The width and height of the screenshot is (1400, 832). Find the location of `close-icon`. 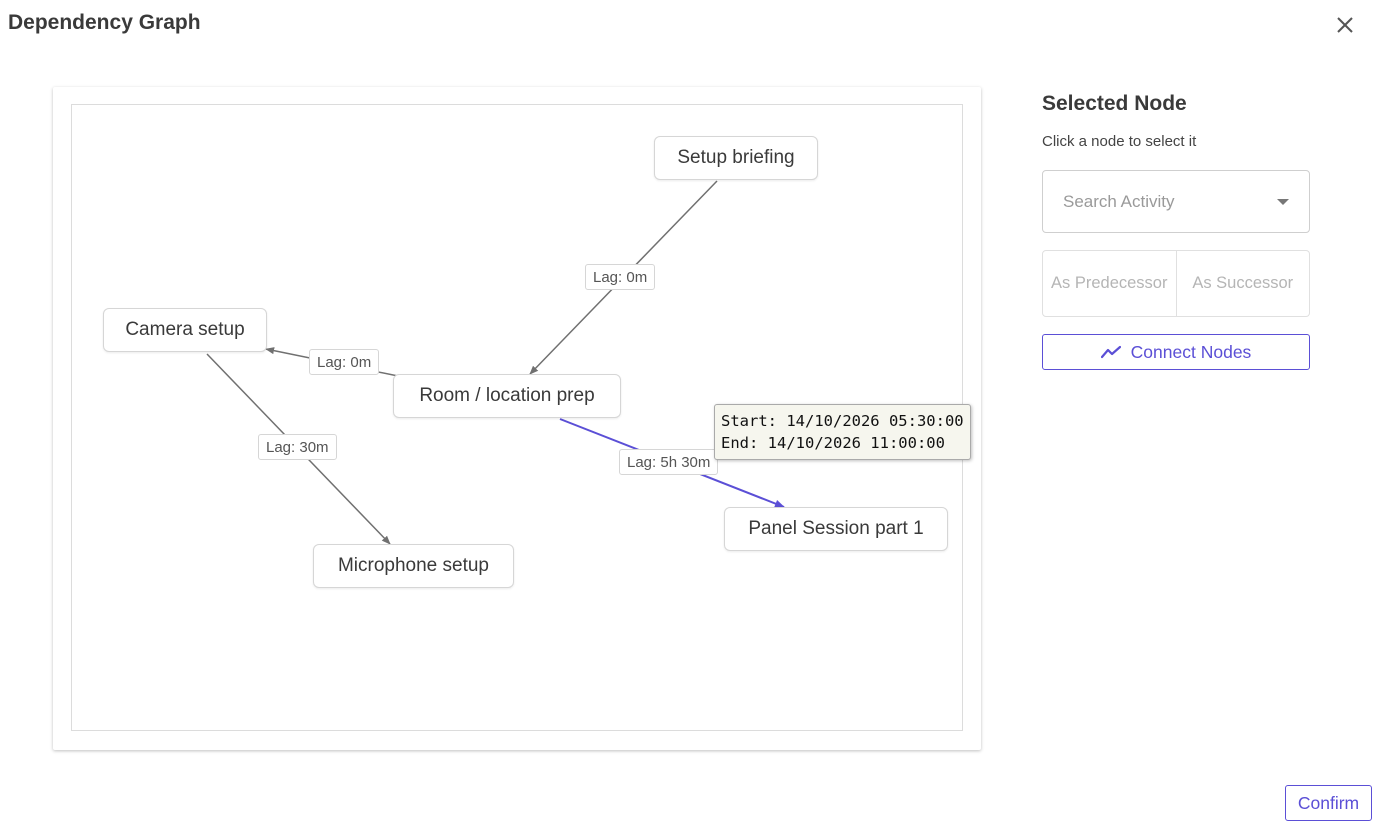

close-icon is located at coordinates (1345, 25).